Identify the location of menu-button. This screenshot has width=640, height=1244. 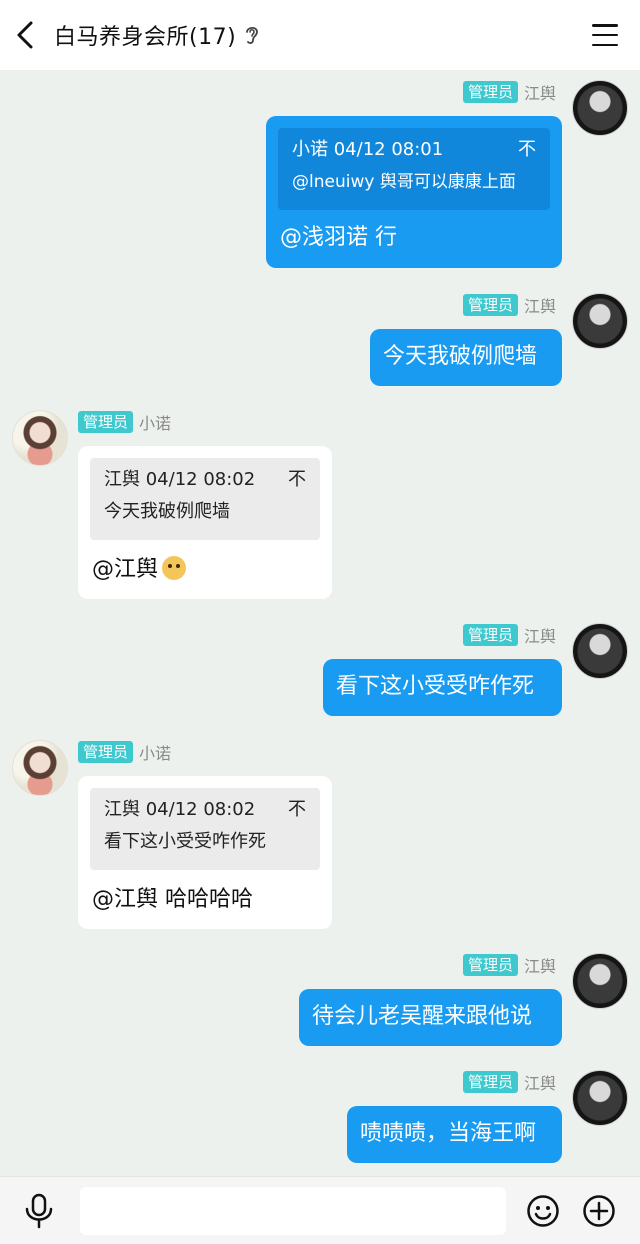
(605, 35).